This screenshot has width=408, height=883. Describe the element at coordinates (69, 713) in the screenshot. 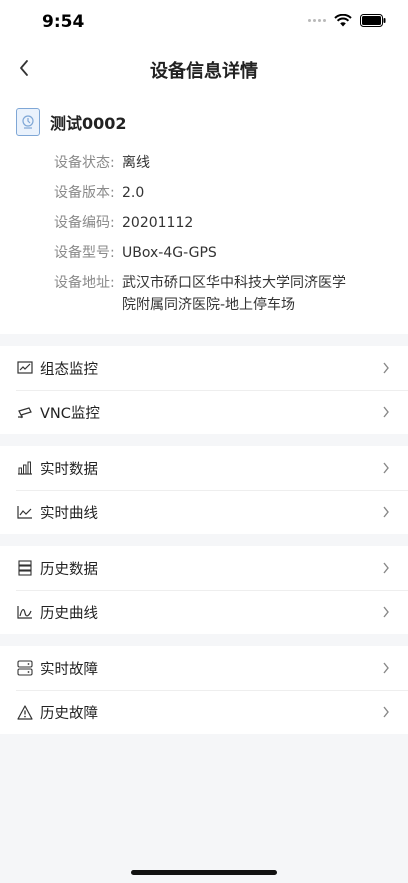

I see `menu-label: 历史故障` at that location.